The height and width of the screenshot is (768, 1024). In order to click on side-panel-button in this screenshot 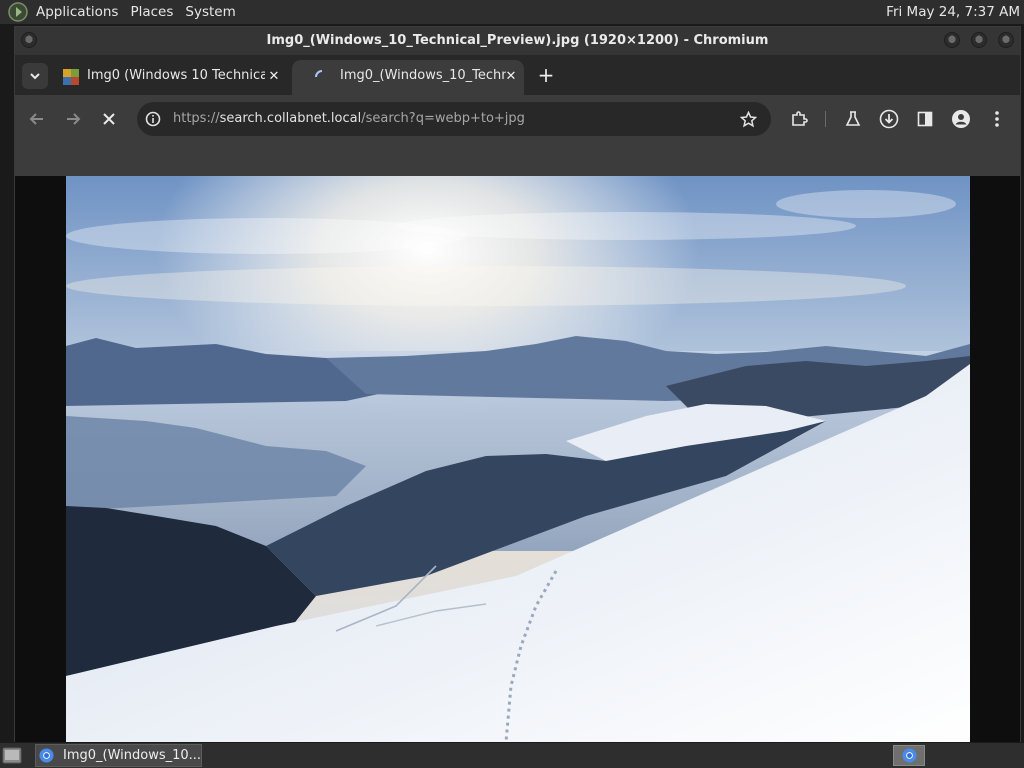, I will do `click(925, 119)`.